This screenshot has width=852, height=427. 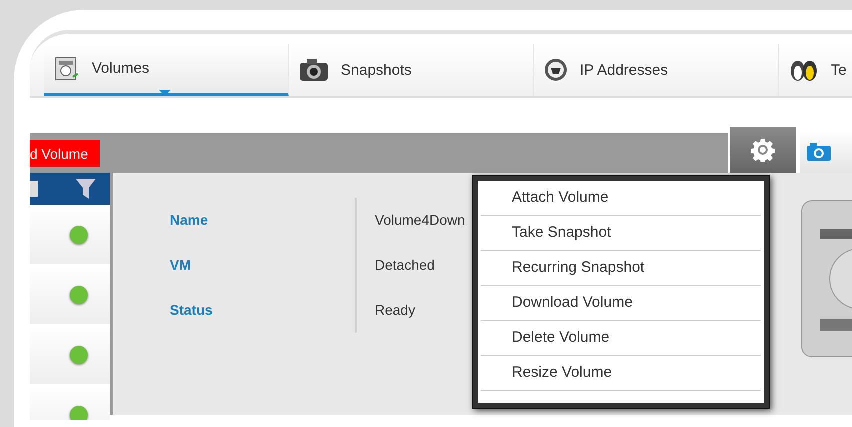 I want to click on field-value: Volume4Down, so click(x=420, y=220).